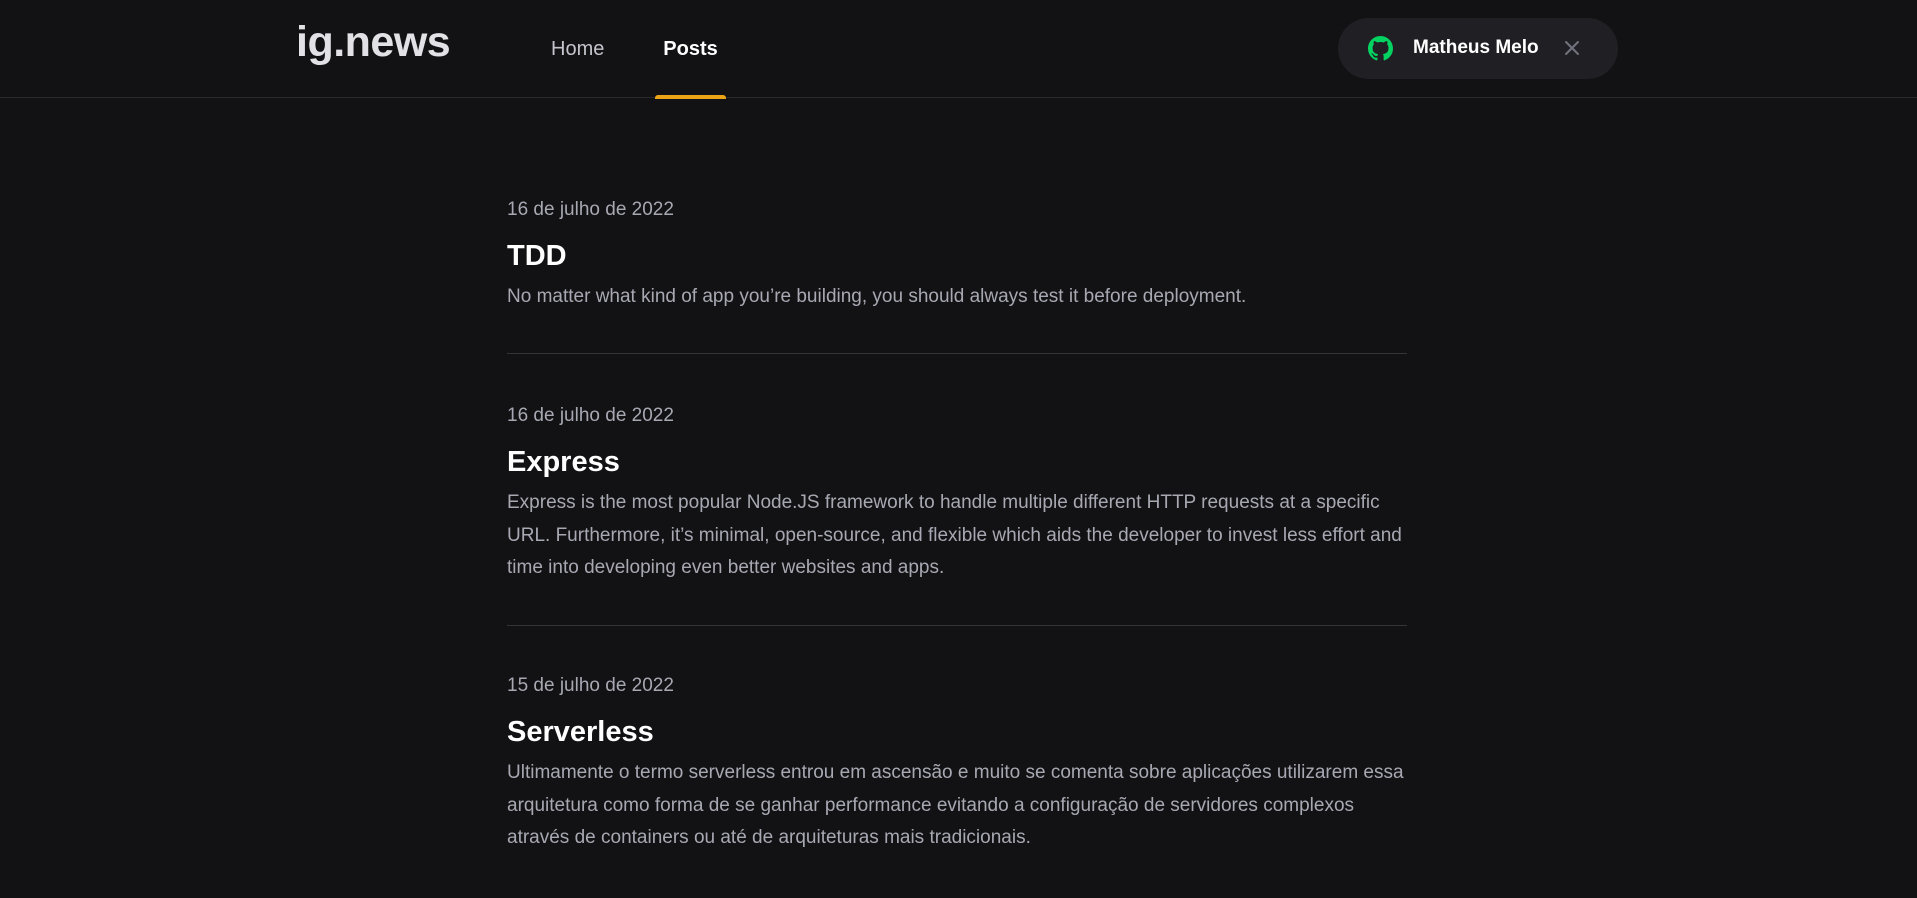 The height and width of the screenshot is (898, 1917). I want to click on user-name: Matheus Melo, so click(1476, 47).